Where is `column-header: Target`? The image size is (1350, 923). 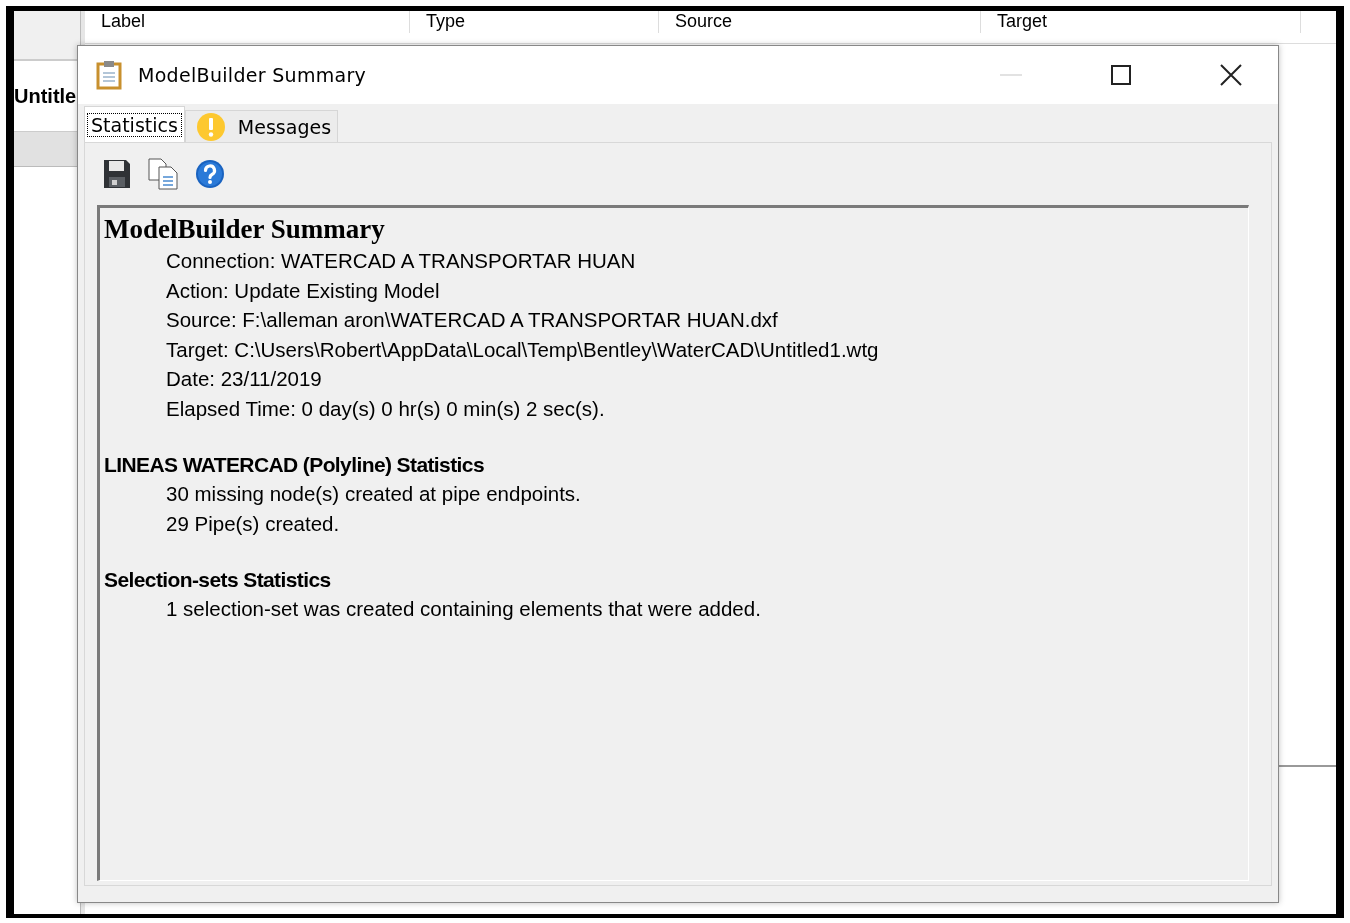 column-header: Target is located at coordinates (1141, 22).